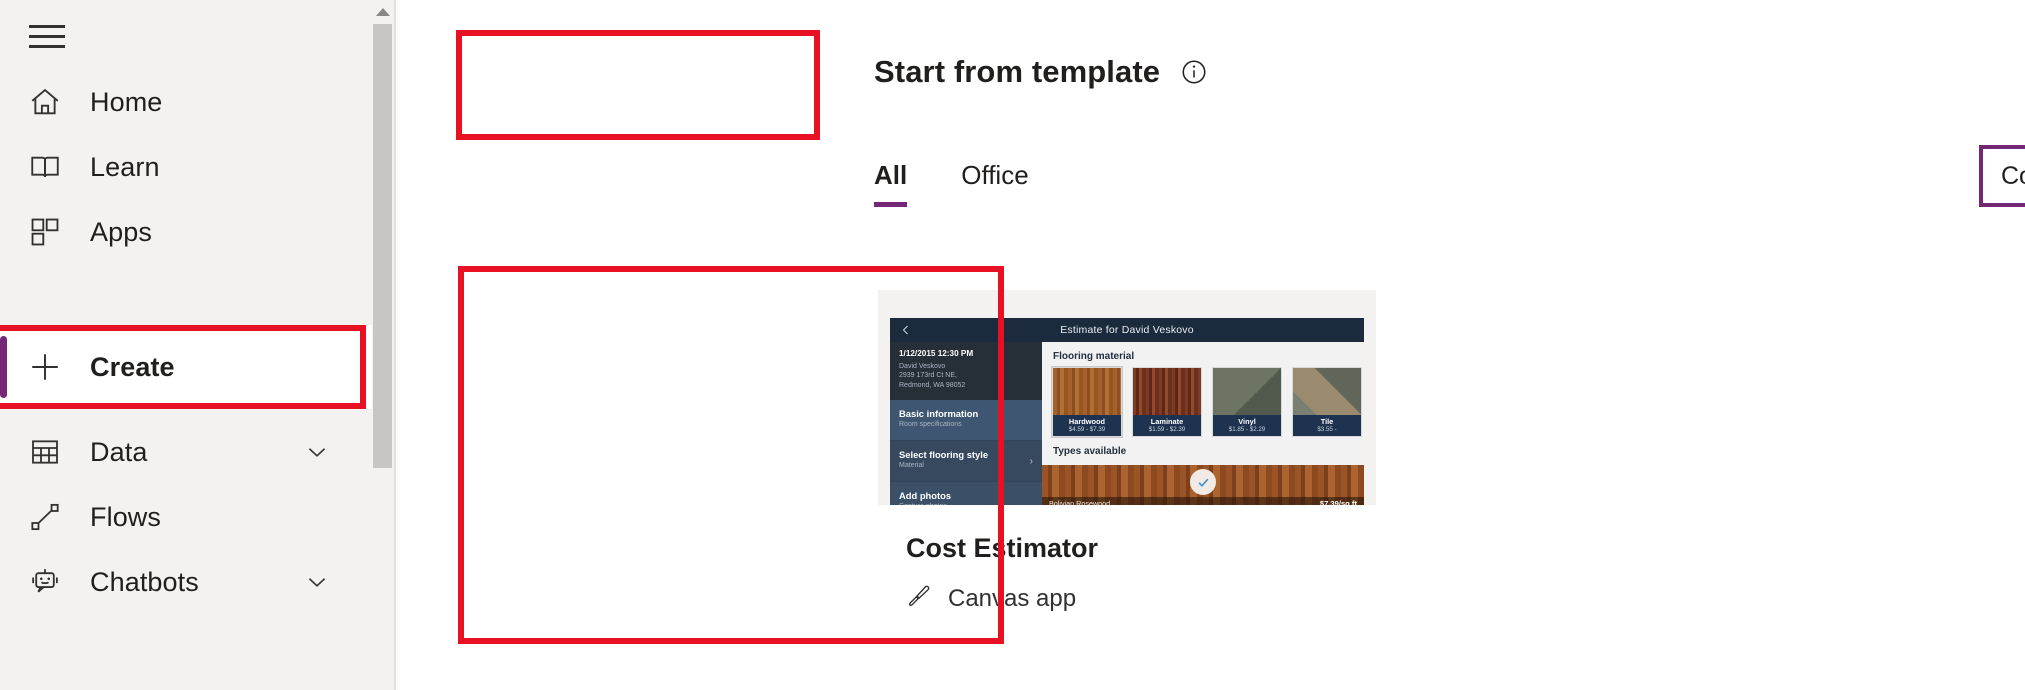 This screenshot has width=2025, height=690. What do you see at coordinates (1087, 430) in the screenshot?
I see `preview-material-price: $4.59 - $7.39` at bounding box center [1087, 430].